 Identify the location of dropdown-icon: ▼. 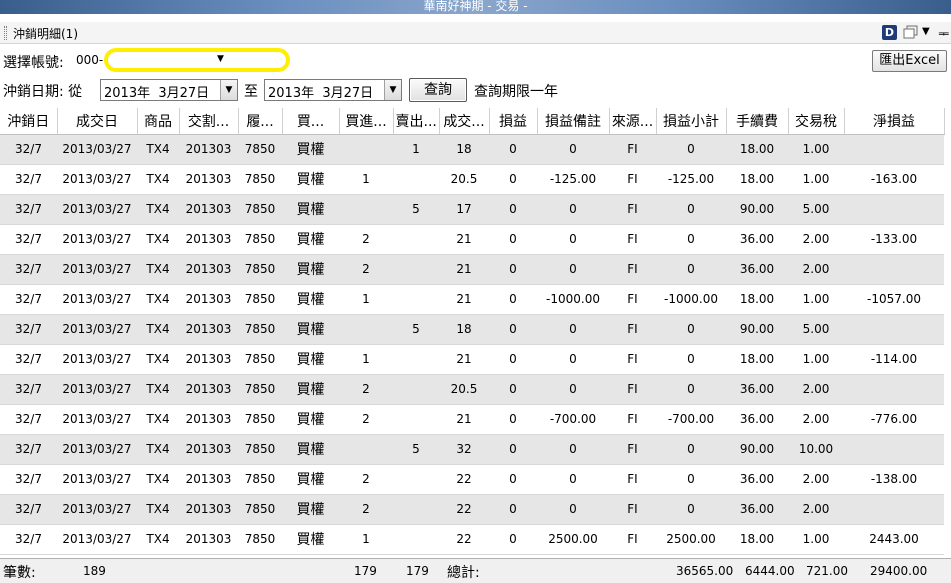
(926, 31).